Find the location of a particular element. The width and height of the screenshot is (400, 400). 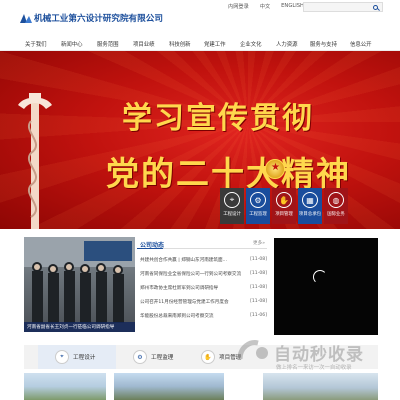

globe-icon: ◍ is located at coordinates (336, 200).